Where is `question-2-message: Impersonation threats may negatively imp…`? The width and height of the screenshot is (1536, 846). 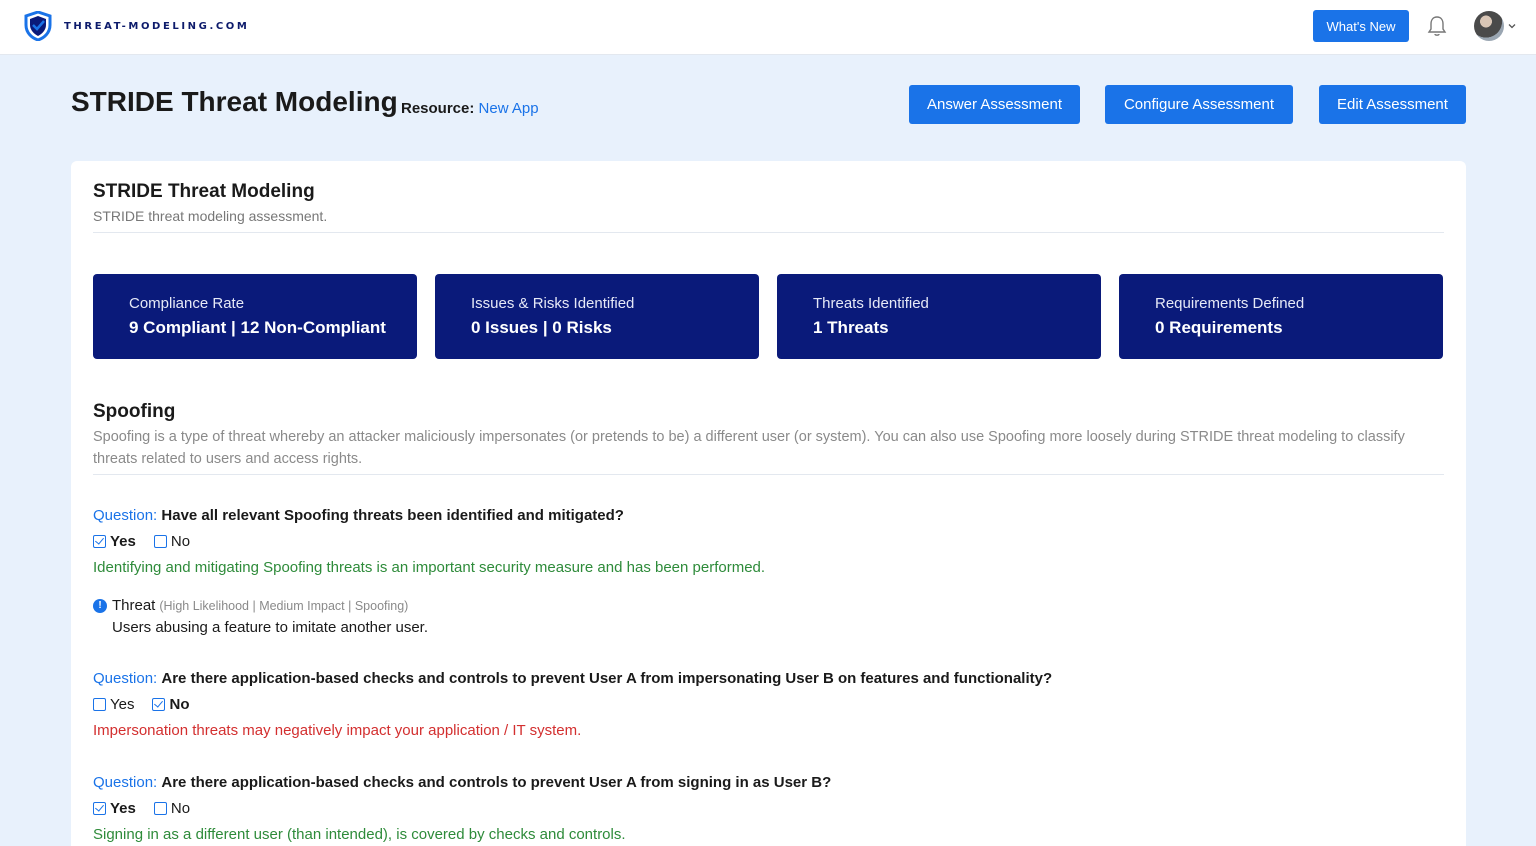
question-2-message: Impersonation threats may negatively imp… is located at coordinates (337, 730).